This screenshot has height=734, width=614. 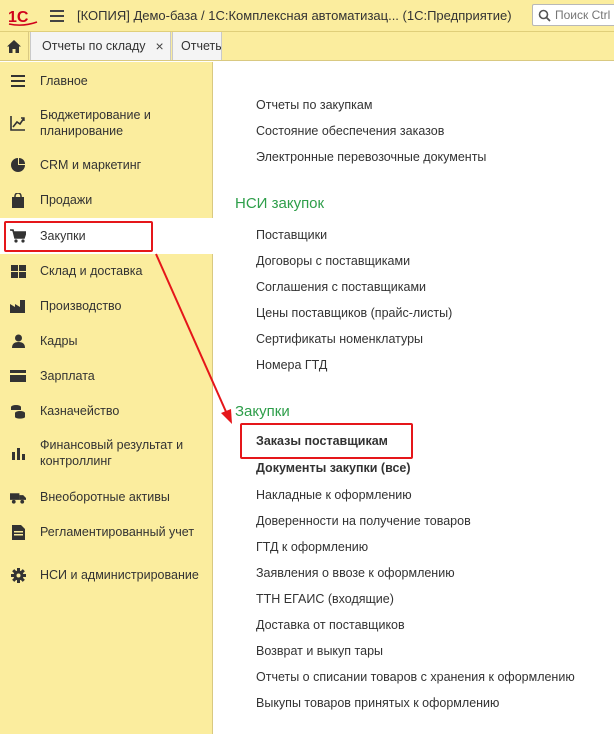 What do you see at coordinates (18, 306) in the screenshot?
I see `factory-icon` at bounding box center [18, 306].